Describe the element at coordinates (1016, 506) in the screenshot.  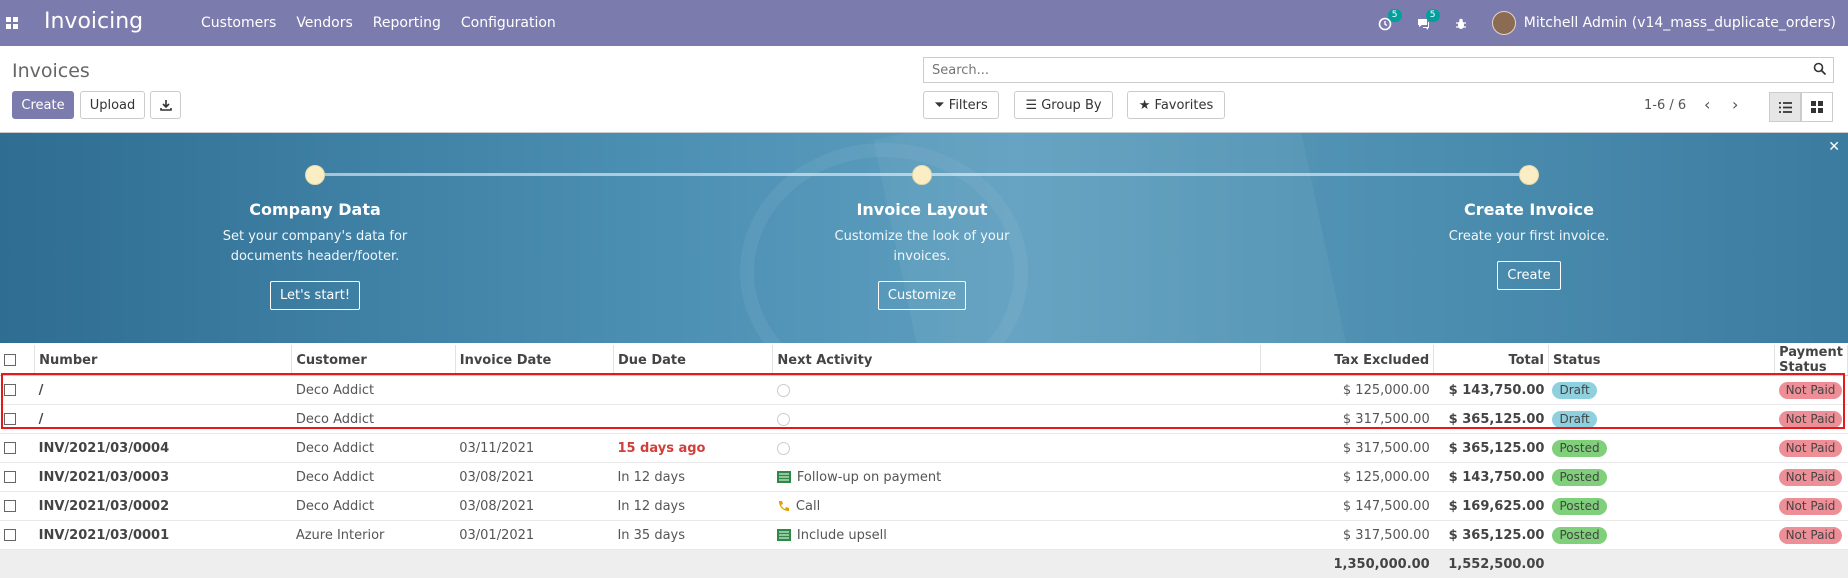
I see `next-activity: Call` at that location.